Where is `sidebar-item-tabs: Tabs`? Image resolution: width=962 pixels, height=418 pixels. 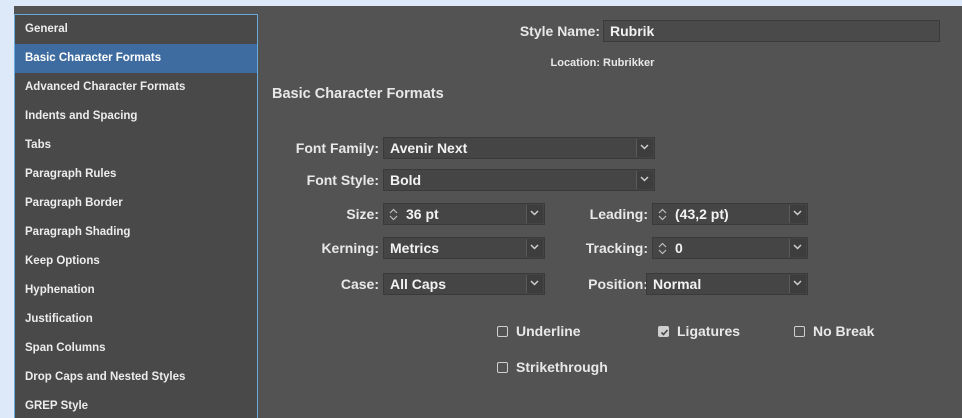
sidebar-item-tabs: Tabs is located at coordinates (136, 145).